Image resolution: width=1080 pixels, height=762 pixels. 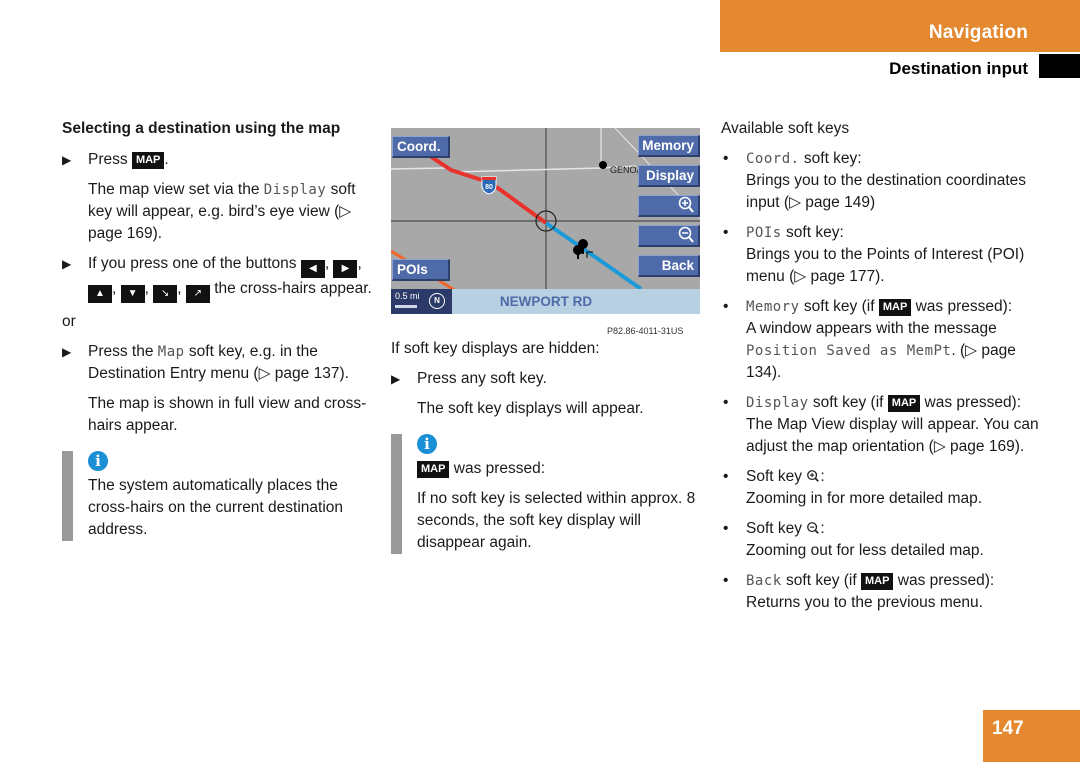 I want to click on route-ahead, so click(x=593, y=256).